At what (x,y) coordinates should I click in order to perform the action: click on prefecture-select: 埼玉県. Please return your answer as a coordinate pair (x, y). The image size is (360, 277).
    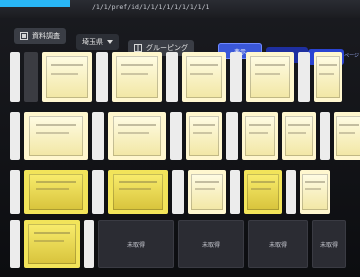
    Looking at the image, I should click on (97, 42).